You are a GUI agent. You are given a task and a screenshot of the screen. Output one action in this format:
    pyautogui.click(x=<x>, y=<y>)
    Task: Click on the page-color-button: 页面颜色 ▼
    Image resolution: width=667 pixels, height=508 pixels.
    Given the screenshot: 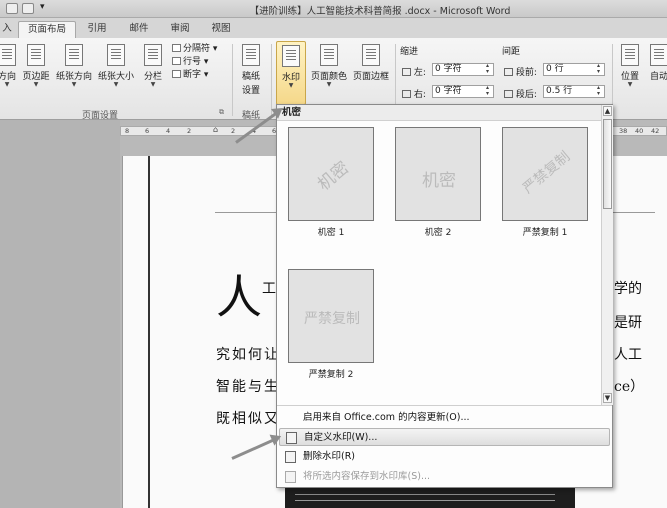 What is the action you would take?
    pyautogui.click(x=329, y=66)
    